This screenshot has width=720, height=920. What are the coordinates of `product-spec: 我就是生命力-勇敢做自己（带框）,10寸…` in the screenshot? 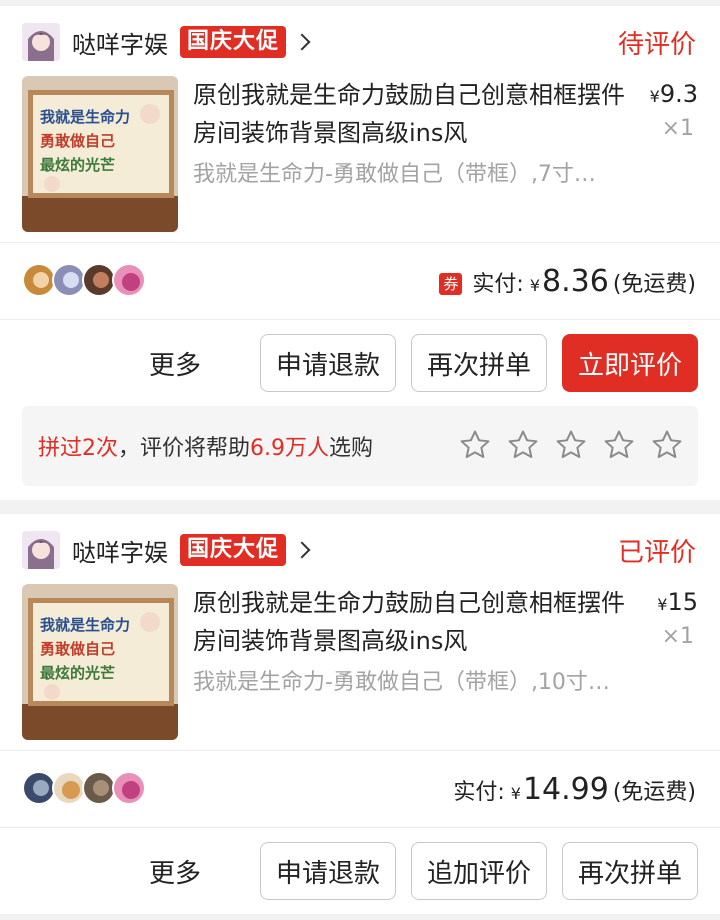 It's located at (401, 682).